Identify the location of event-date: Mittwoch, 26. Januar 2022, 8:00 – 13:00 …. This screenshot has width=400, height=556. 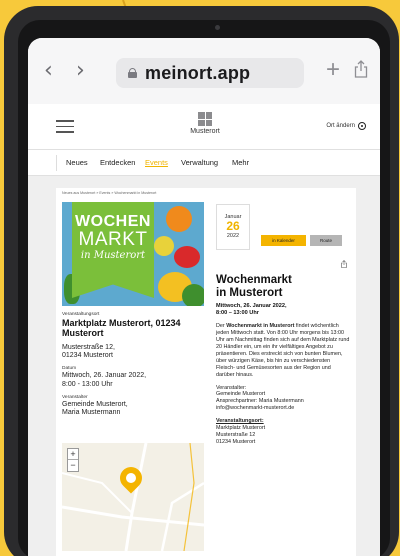
(283, 310).